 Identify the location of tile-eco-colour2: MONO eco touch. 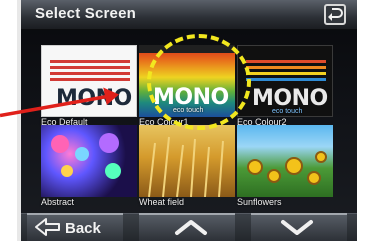
(285, 81).